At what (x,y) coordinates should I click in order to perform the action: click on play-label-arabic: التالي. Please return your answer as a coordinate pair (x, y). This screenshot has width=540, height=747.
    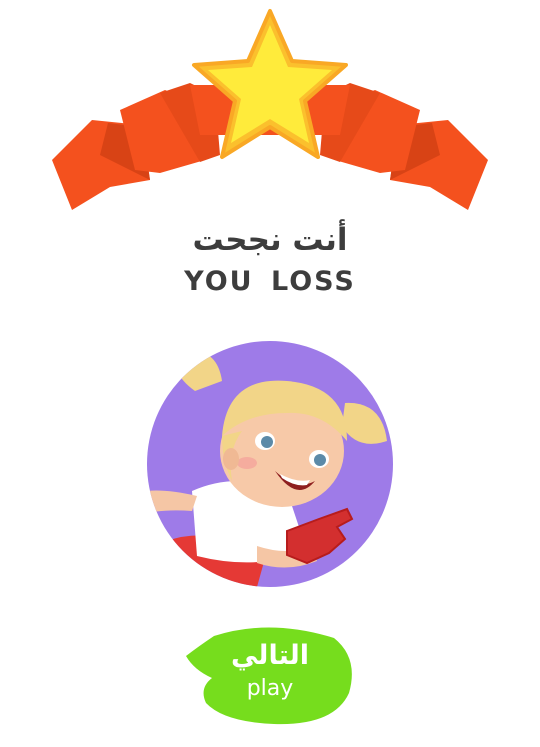
    Looking at the image, I should click on (269, 655).